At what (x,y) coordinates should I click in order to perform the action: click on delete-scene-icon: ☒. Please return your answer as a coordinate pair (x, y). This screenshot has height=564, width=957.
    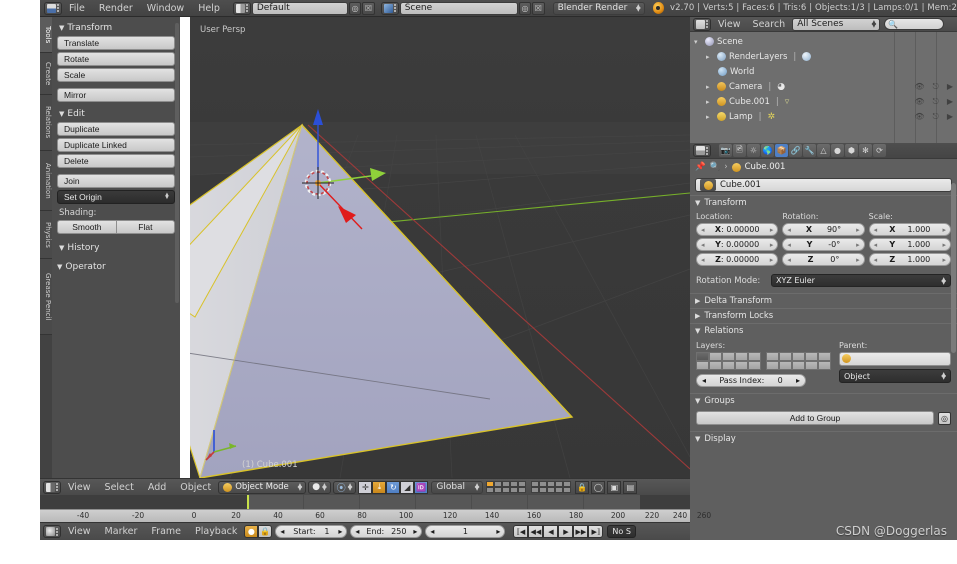
    Looking at the image, I should click on (538, 8).